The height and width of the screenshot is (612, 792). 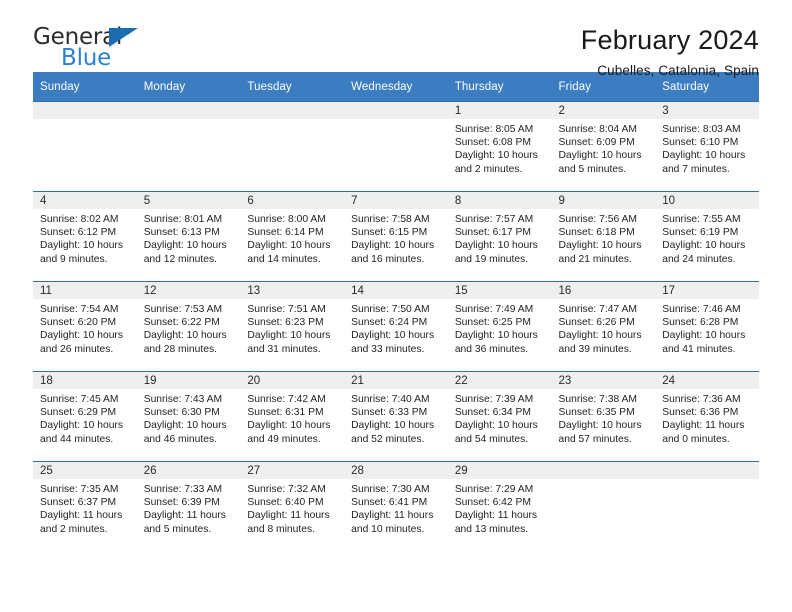 I want to click on daylight-duration-line2: and 2 minutes., so click(x=74, y=529).